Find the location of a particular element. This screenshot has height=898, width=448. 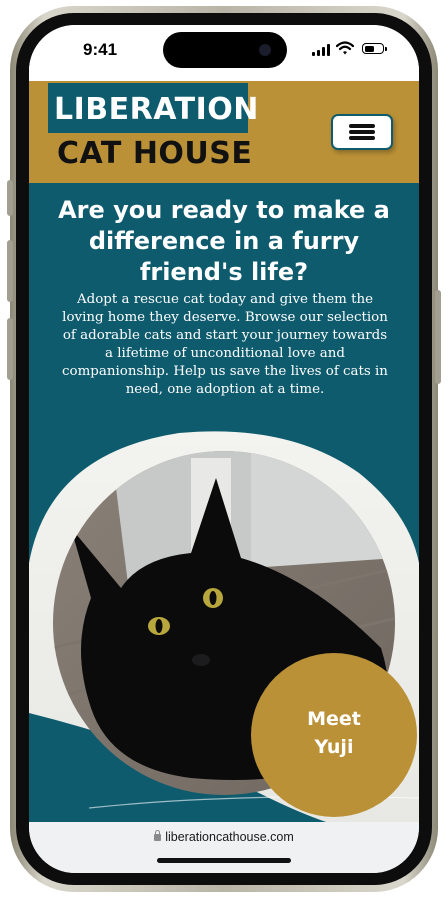

status-time: 9:41 is located at coordinates (100, 49).